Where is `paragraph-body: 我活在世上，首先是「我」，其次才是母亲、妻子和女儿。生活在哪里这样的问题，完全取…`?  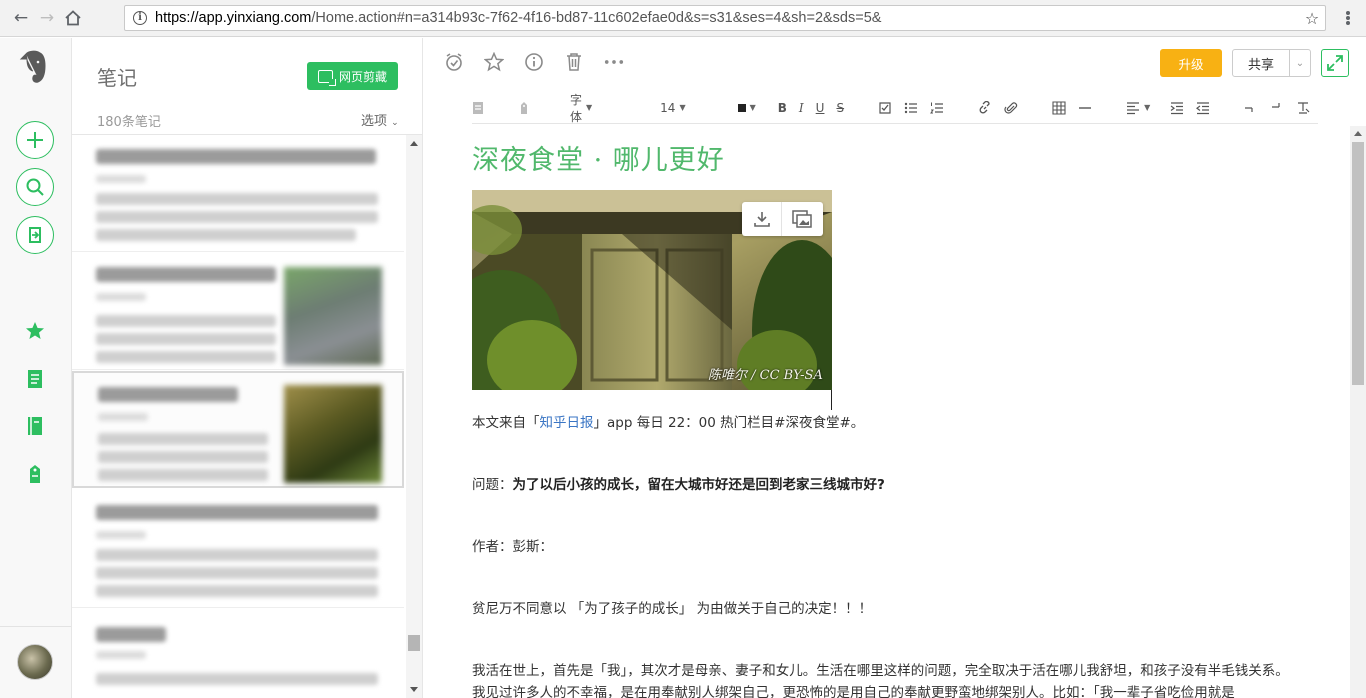
paragraph-body: 我活在世上，首先是「我」，其次才是母亲、妻子和女儿。生活在哪里这样的问题，完全取… is located at coordinates (887, 679).